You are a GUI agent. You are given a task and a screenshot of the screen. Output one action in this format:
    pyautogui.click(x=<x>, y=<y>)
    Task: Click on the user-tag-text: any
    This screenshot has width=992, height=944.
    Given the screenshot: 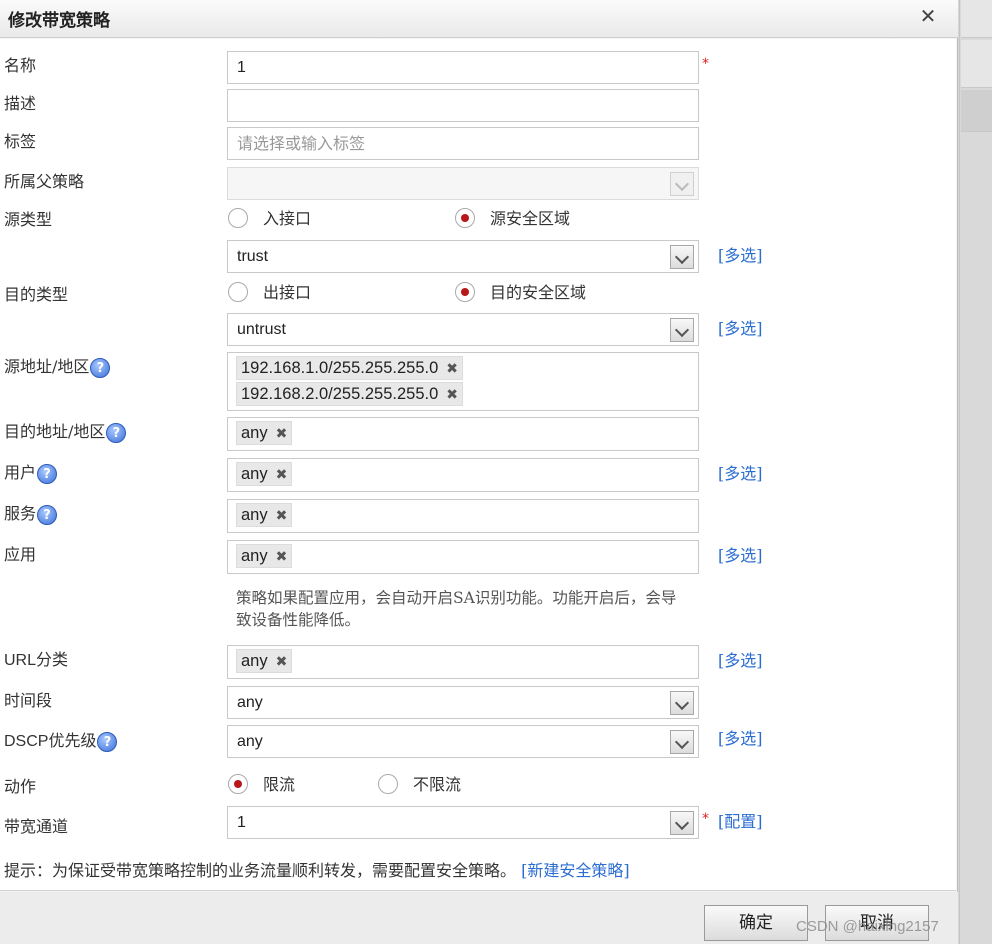 What is the action you would take?
    pyautogui.click(x=254, y=474)
    